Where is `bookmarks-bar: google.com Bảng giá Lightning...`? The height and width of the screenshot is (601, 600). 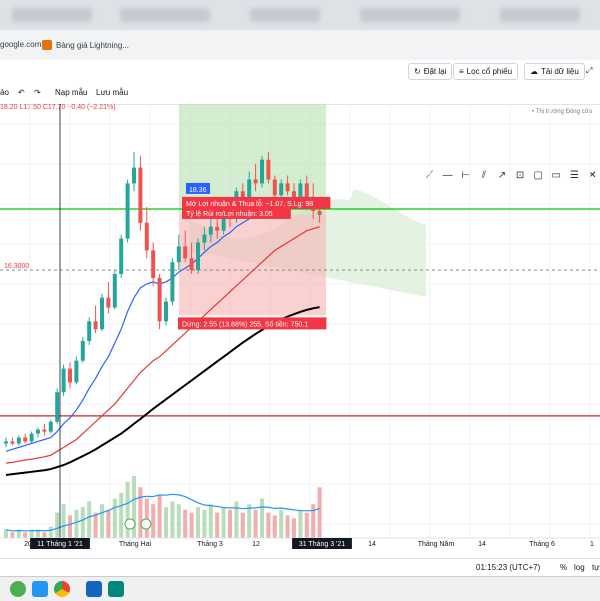 bookmarks-bar: google.com Bảng giá Lightning... is located at coordinates (300, 46).